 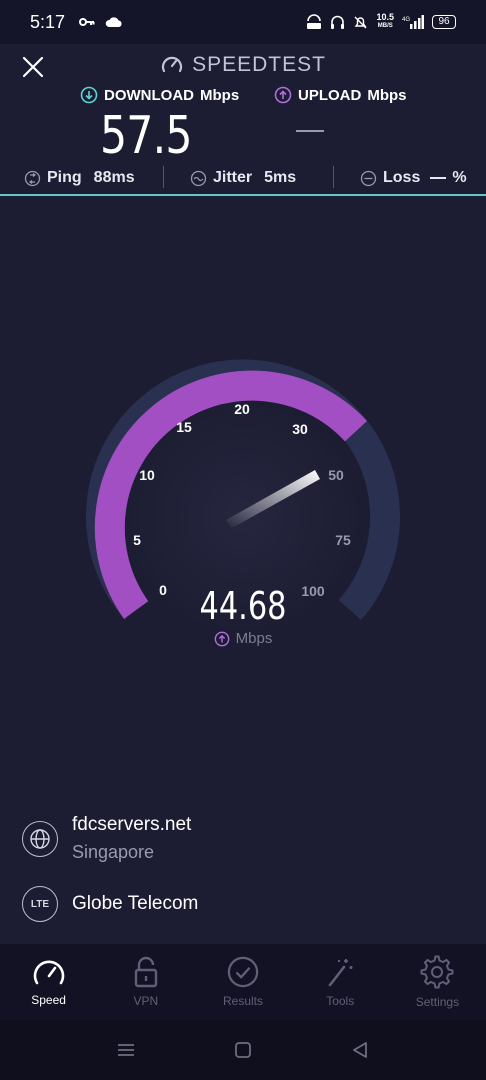 What do you see at coordinates (385, 21) in the screenshot?
I see `network-speed: 10.5 MB/S` at bounding box center [385, 21].